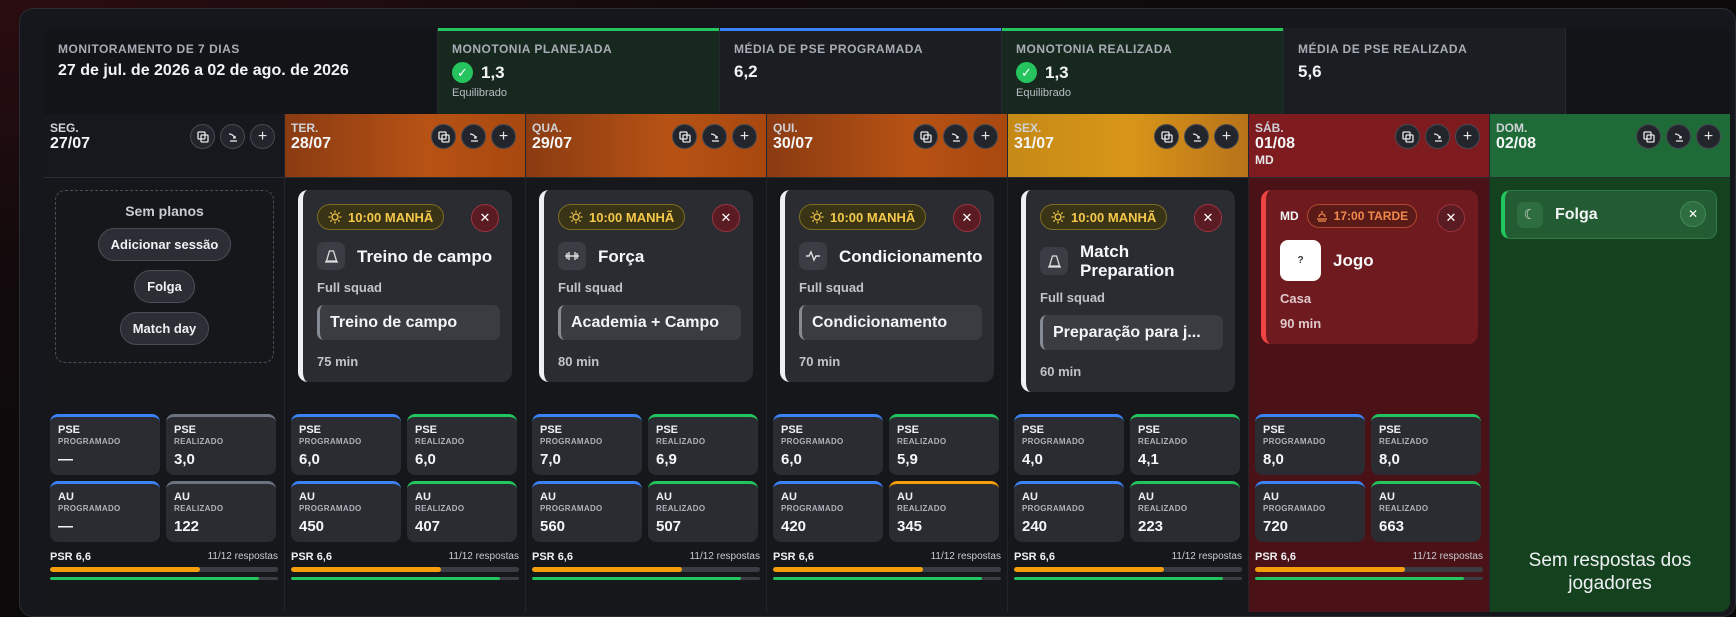  What do you see at coordinates (349, 287) in the screenshot?
I see `session-group: Full squad` at bounding box center [349, 287].